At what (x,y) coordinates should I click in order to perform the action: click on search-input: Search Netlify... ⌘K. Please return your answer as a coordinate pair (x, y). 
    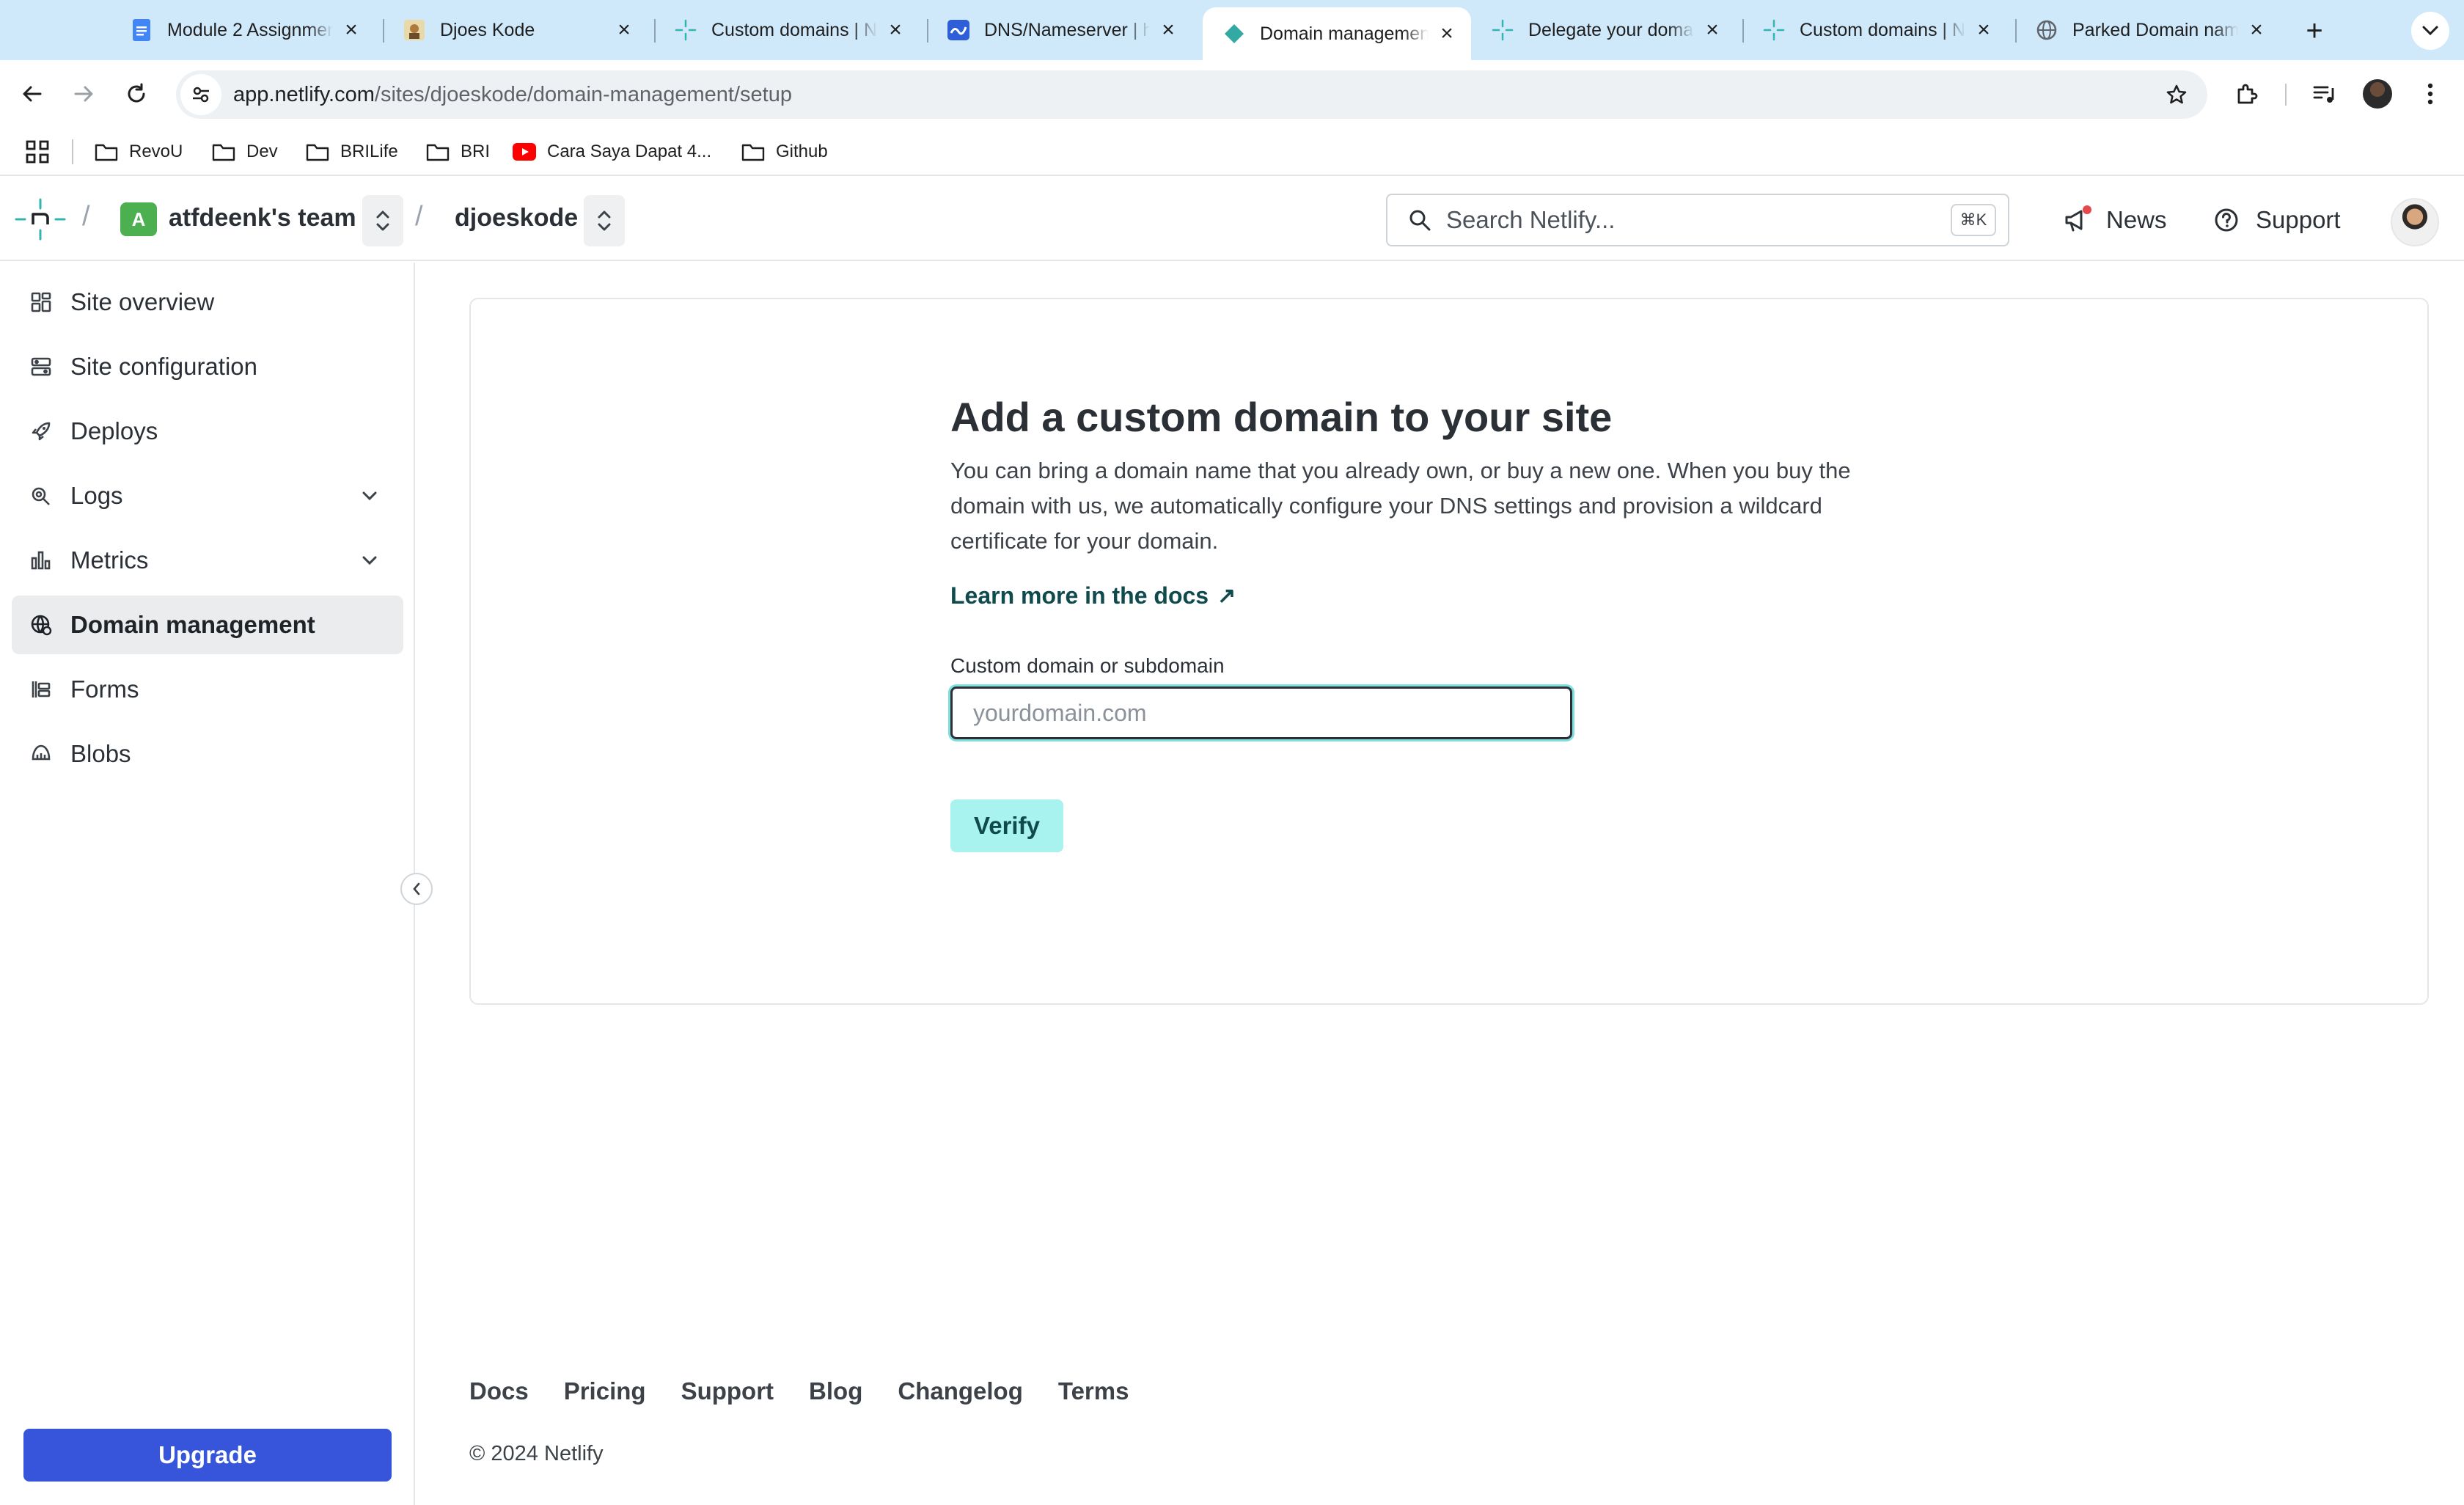
    Looking at the image, I should click on (1697, 220).